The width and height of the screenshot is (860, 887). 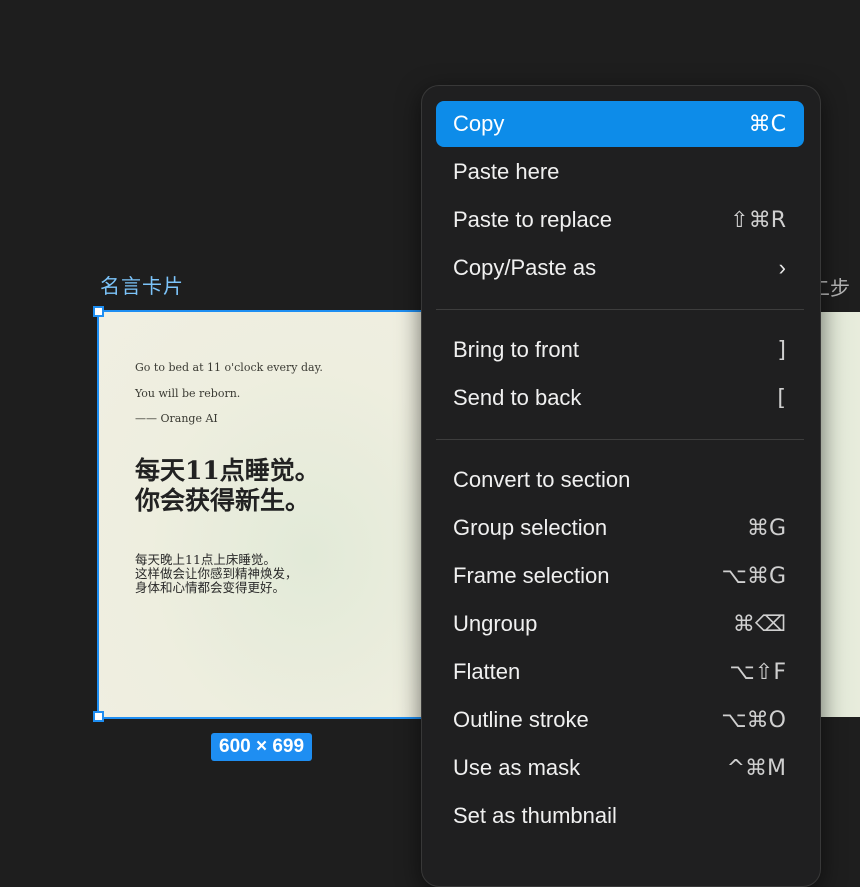 What do you see at coordinates (753, 576) in the screenshot?
I see `menu-item-shortcut: ⌥⌘G` at bounding box center [753, 576].